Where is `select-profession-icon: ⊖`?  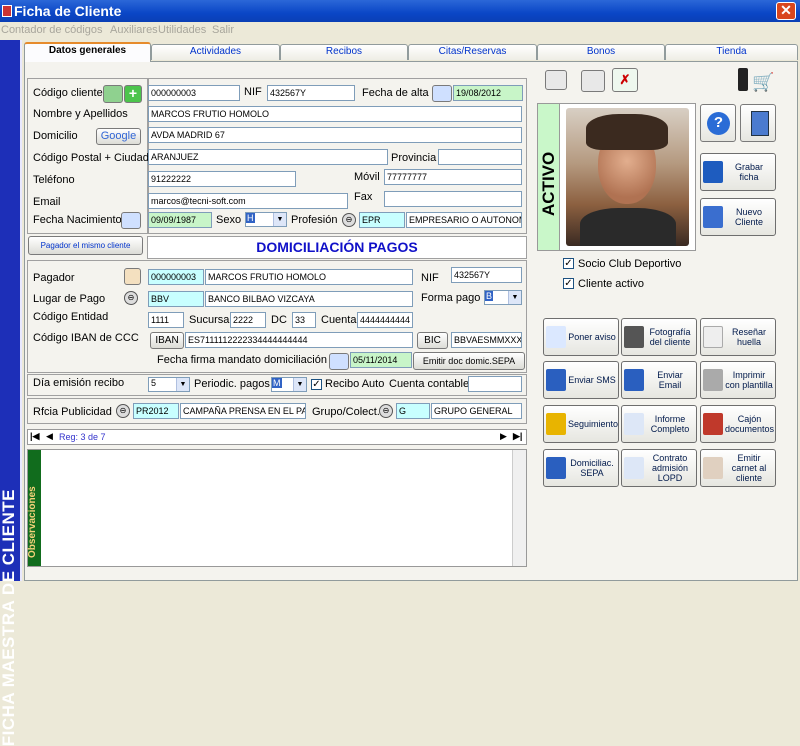 select-profession-icon: ⊖ is located at coordinates (349, 220).